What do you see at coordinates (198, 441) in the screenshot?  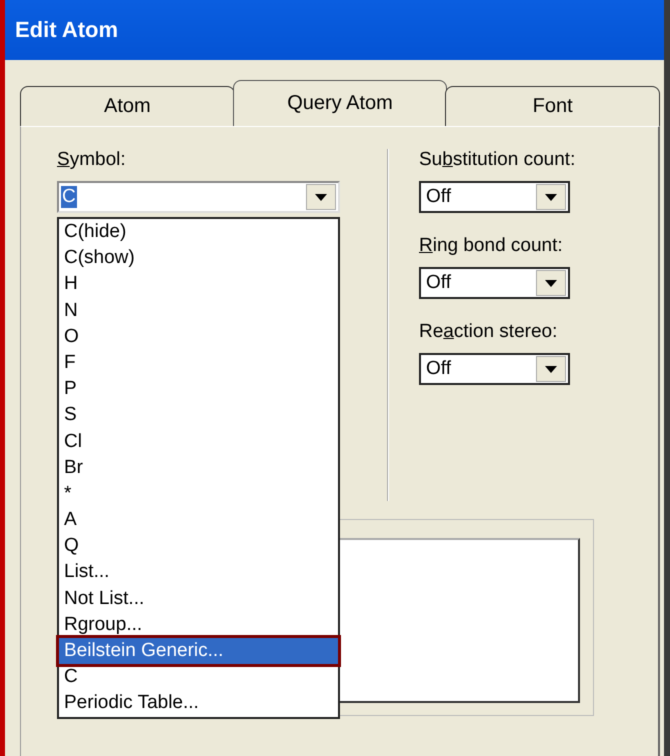 I see `list-item: Cl` at bounding box center [198, 441].